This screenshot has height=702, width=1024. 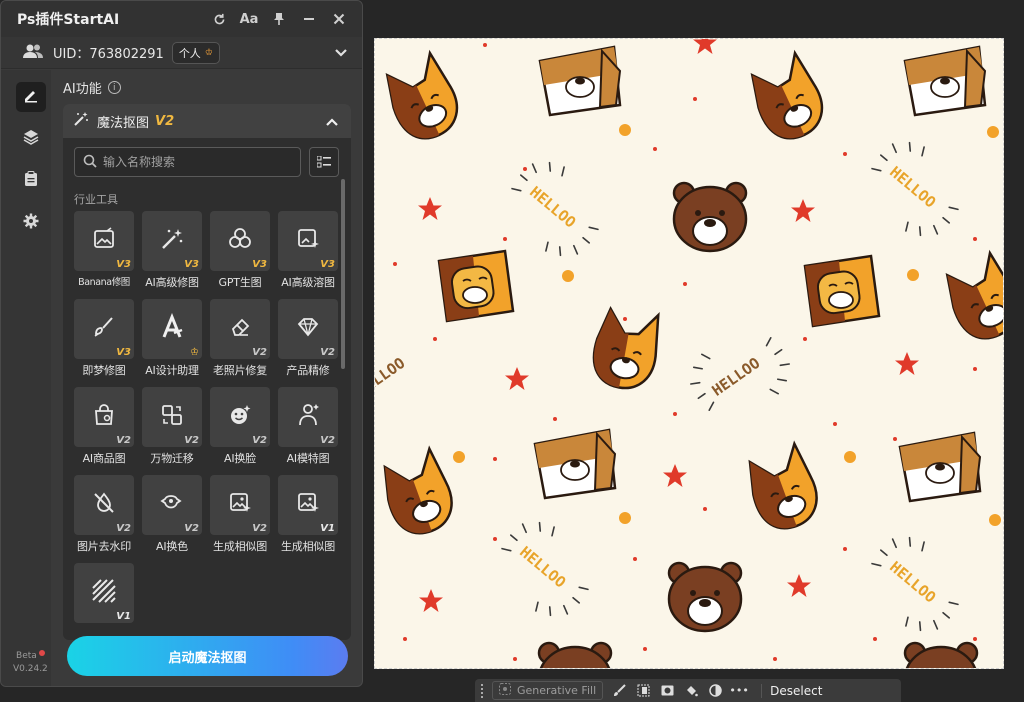 I want to click on group-label: 行业工具, so click(x=96, y=199).